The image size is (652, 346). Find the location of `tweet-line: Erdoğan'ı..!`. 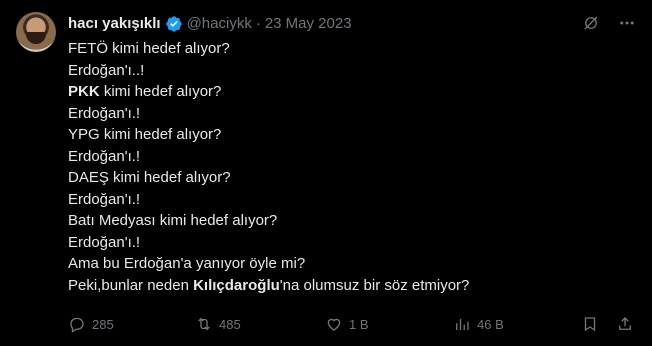

tweet-line: Erdoğan'ı..! is located at coordinates (106, 70).